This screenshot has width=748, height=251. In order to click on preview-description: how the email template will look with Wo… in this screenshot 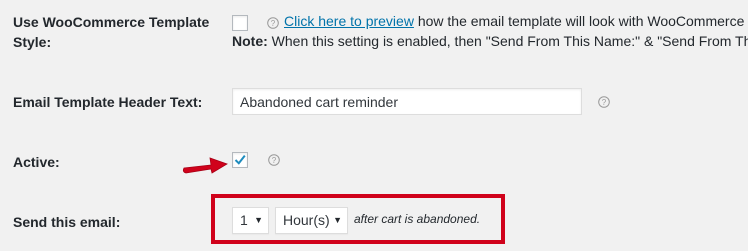, I will do `click(579, 21)`.